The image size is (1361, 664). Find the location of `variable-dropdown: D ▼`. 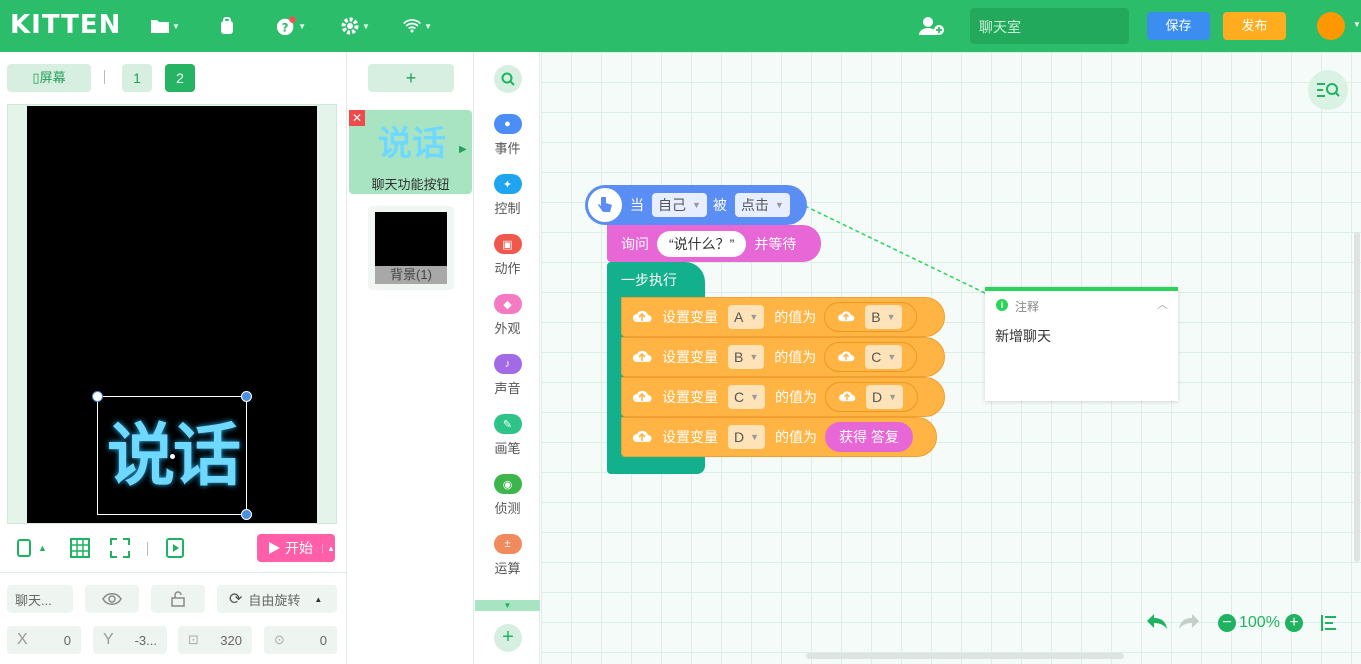

variable-dropdown: D ▼ is located at coordinates (747, 437).